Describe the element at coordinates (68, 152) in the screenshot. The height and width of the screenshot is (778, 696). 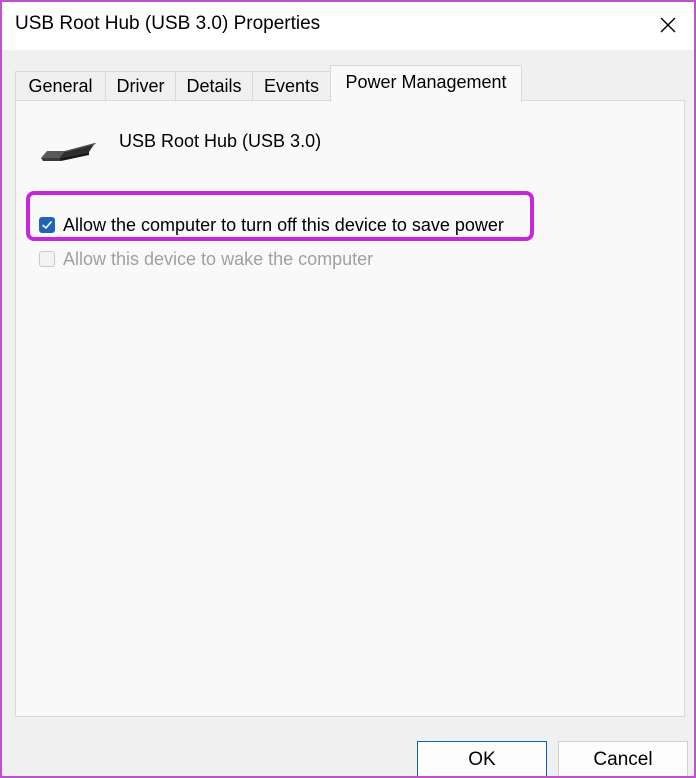
I see `usb-plug-icon` at that location.